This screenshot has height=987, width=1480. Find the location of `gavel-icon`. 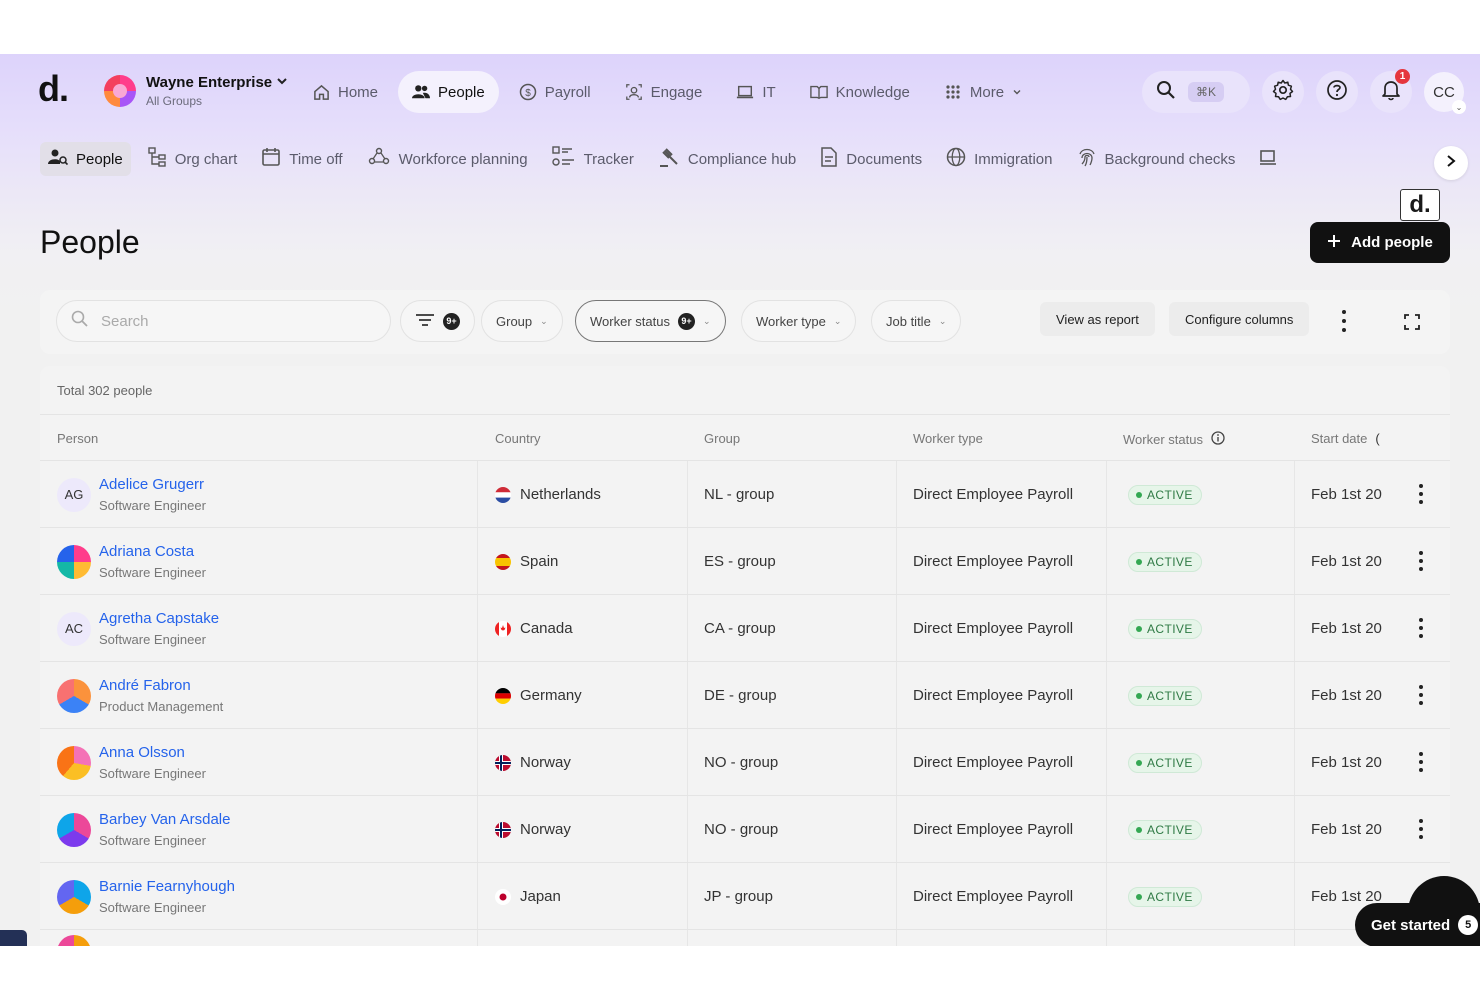

gavel-icon is located at coordinates (669, 159).